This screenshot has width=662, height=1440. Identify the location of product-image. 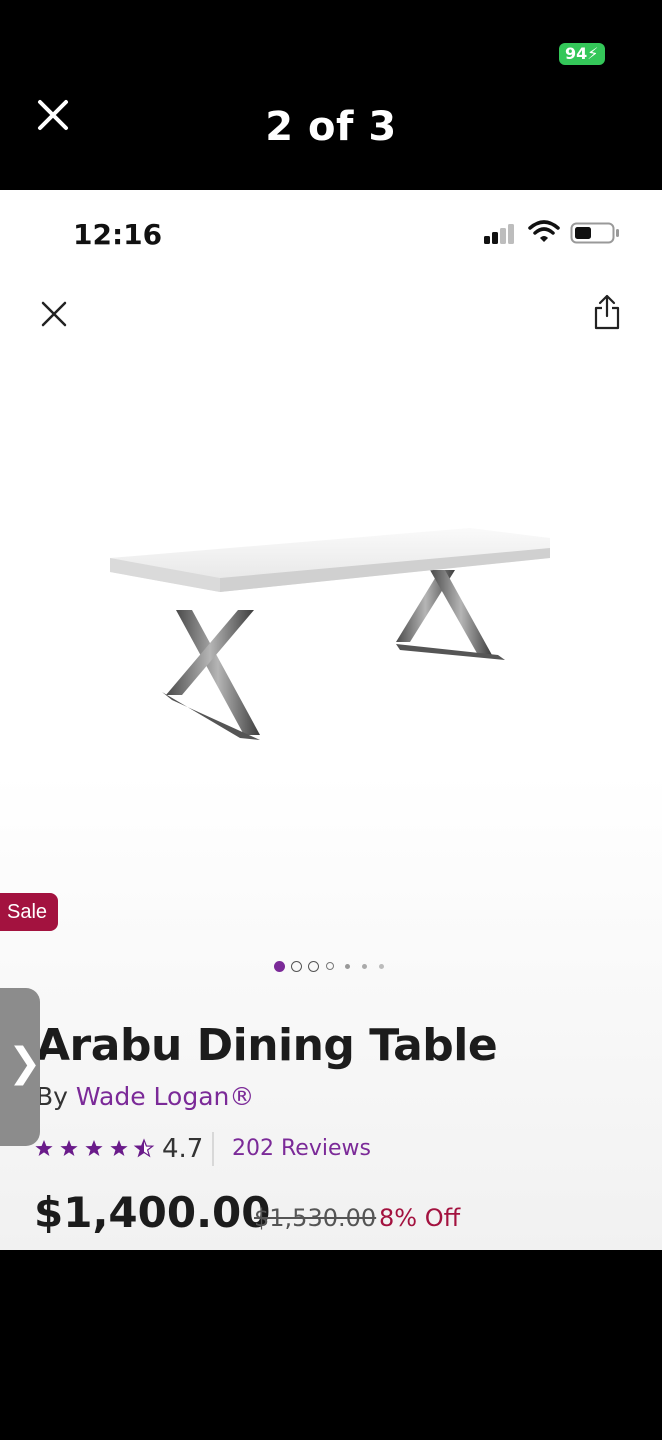
(330, 630).